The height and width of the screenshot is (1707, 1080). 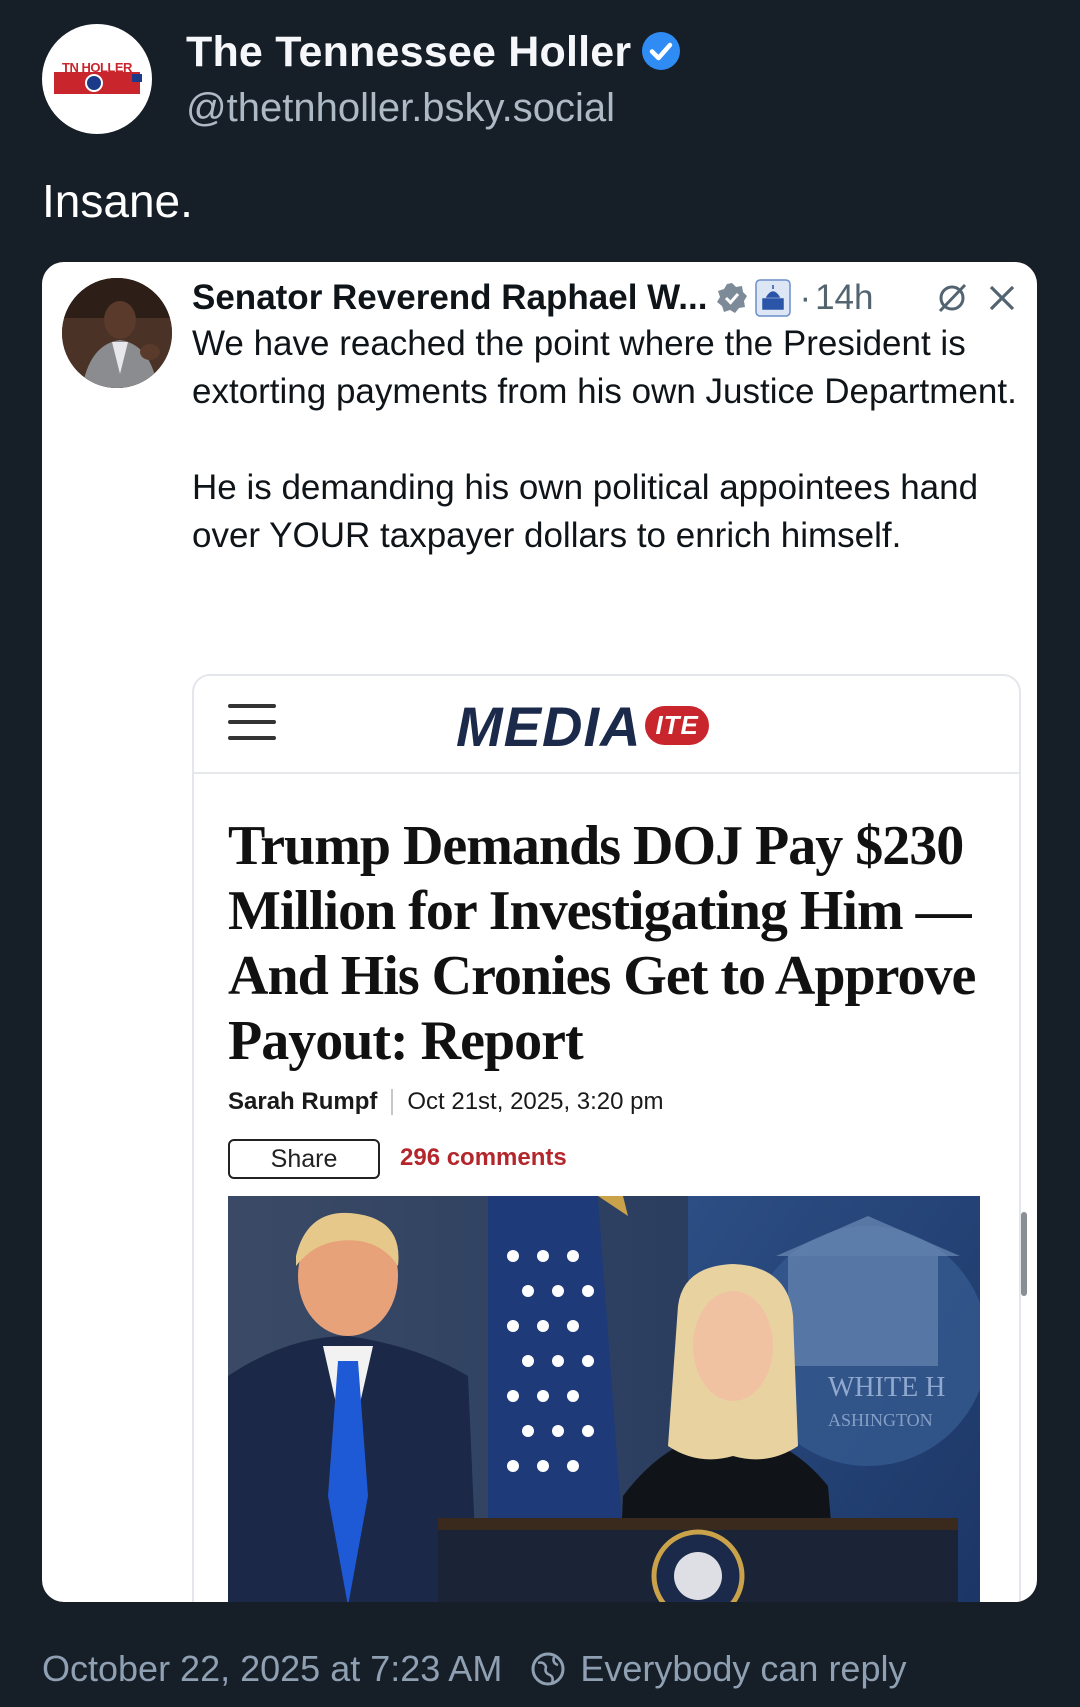 What do you see at coordinates (272, 1669) in the screenshot?
I see `post-timestamp: October 22, 2025 at 7:23 AM` at bounding box center [272, 1669].